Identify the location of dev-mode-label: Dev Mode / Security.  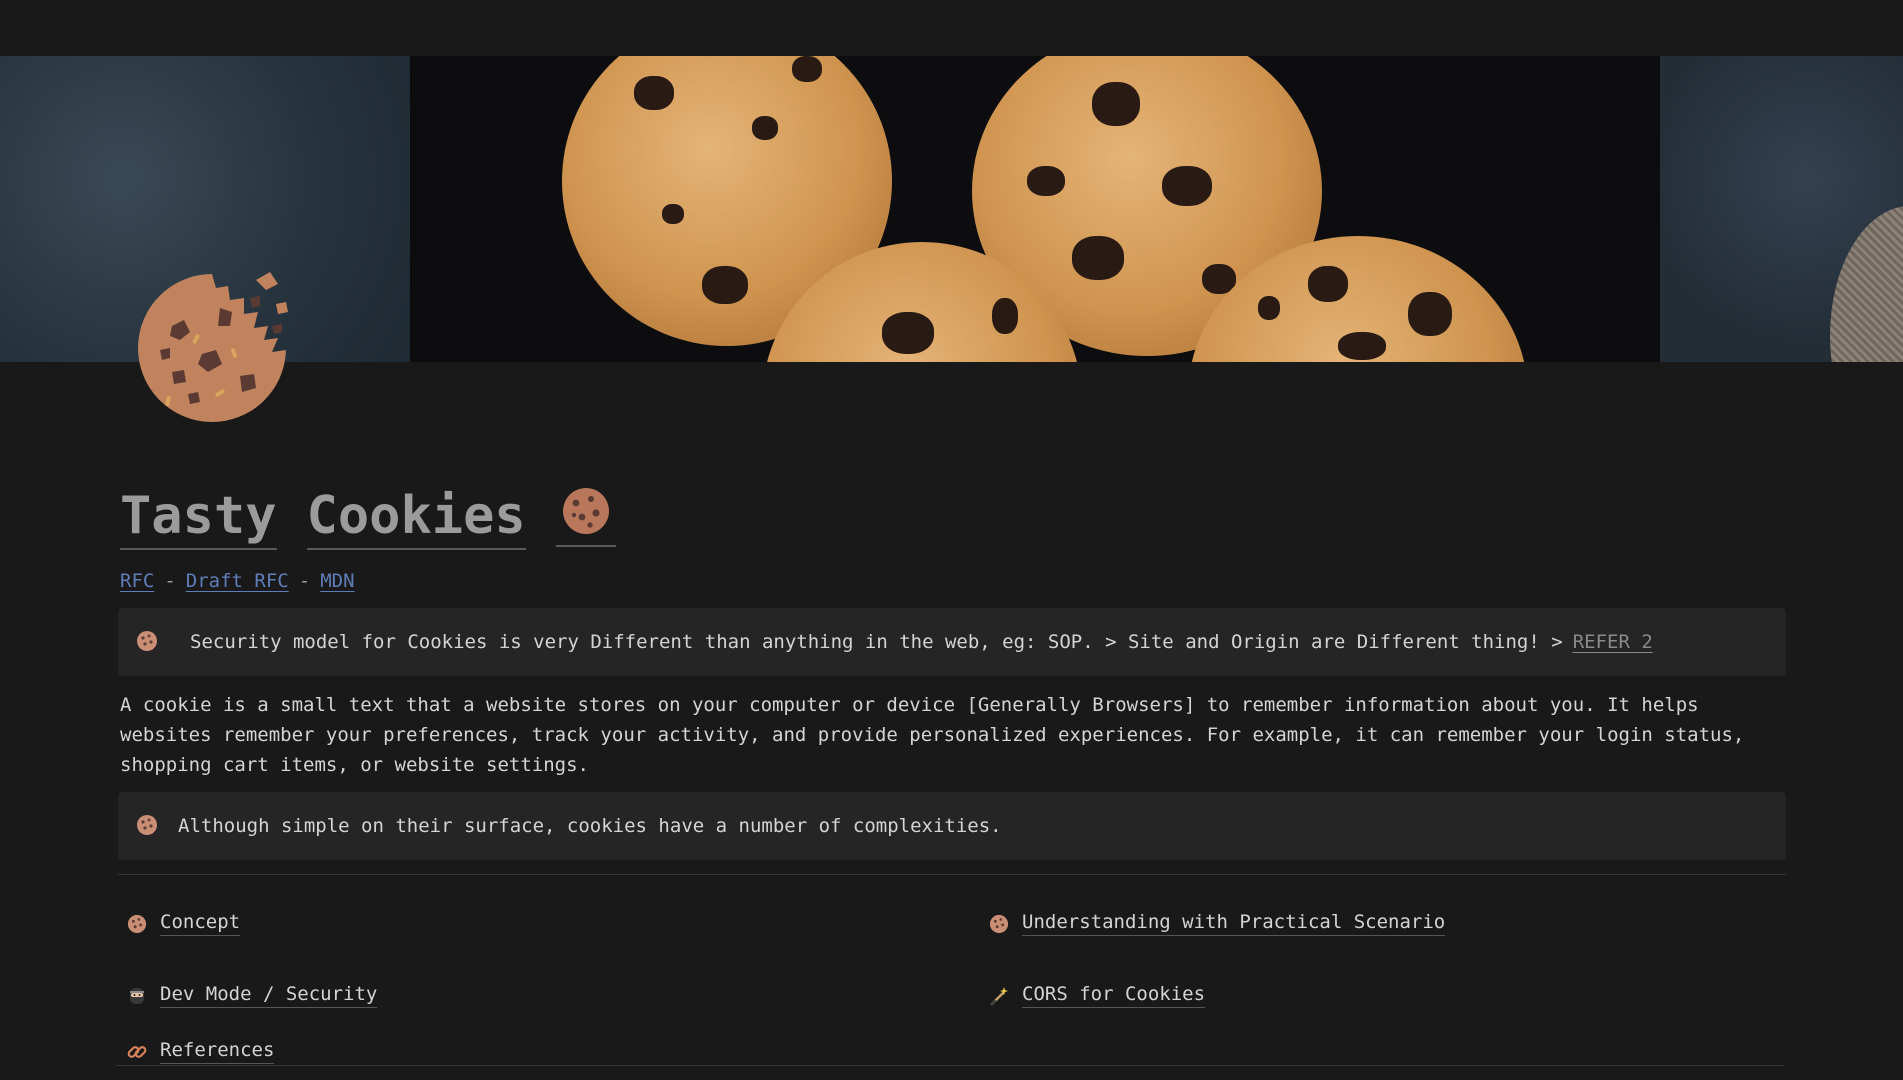
(269, 995).